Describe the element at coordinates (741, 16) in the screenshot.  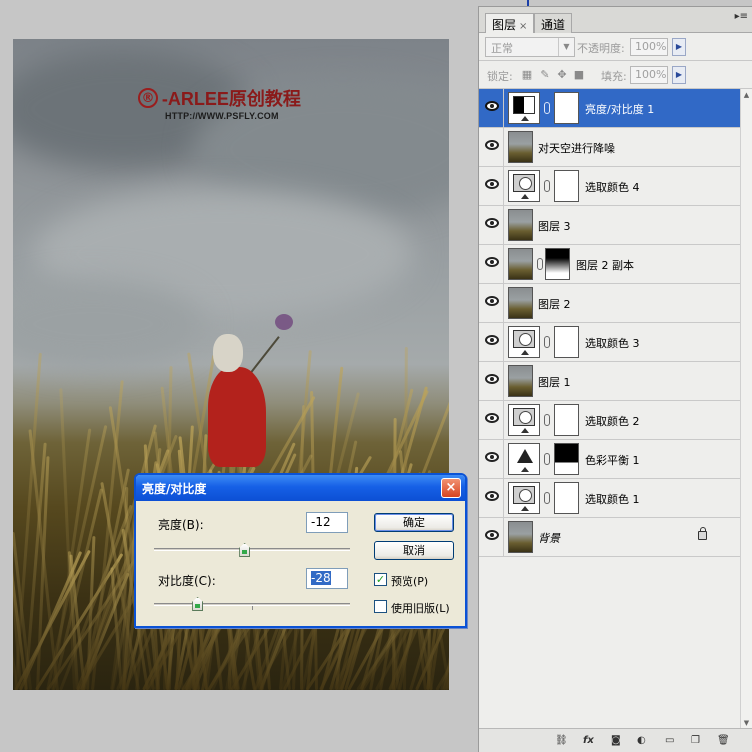
I see `panel-menu-icon: ▸≡` at that location.